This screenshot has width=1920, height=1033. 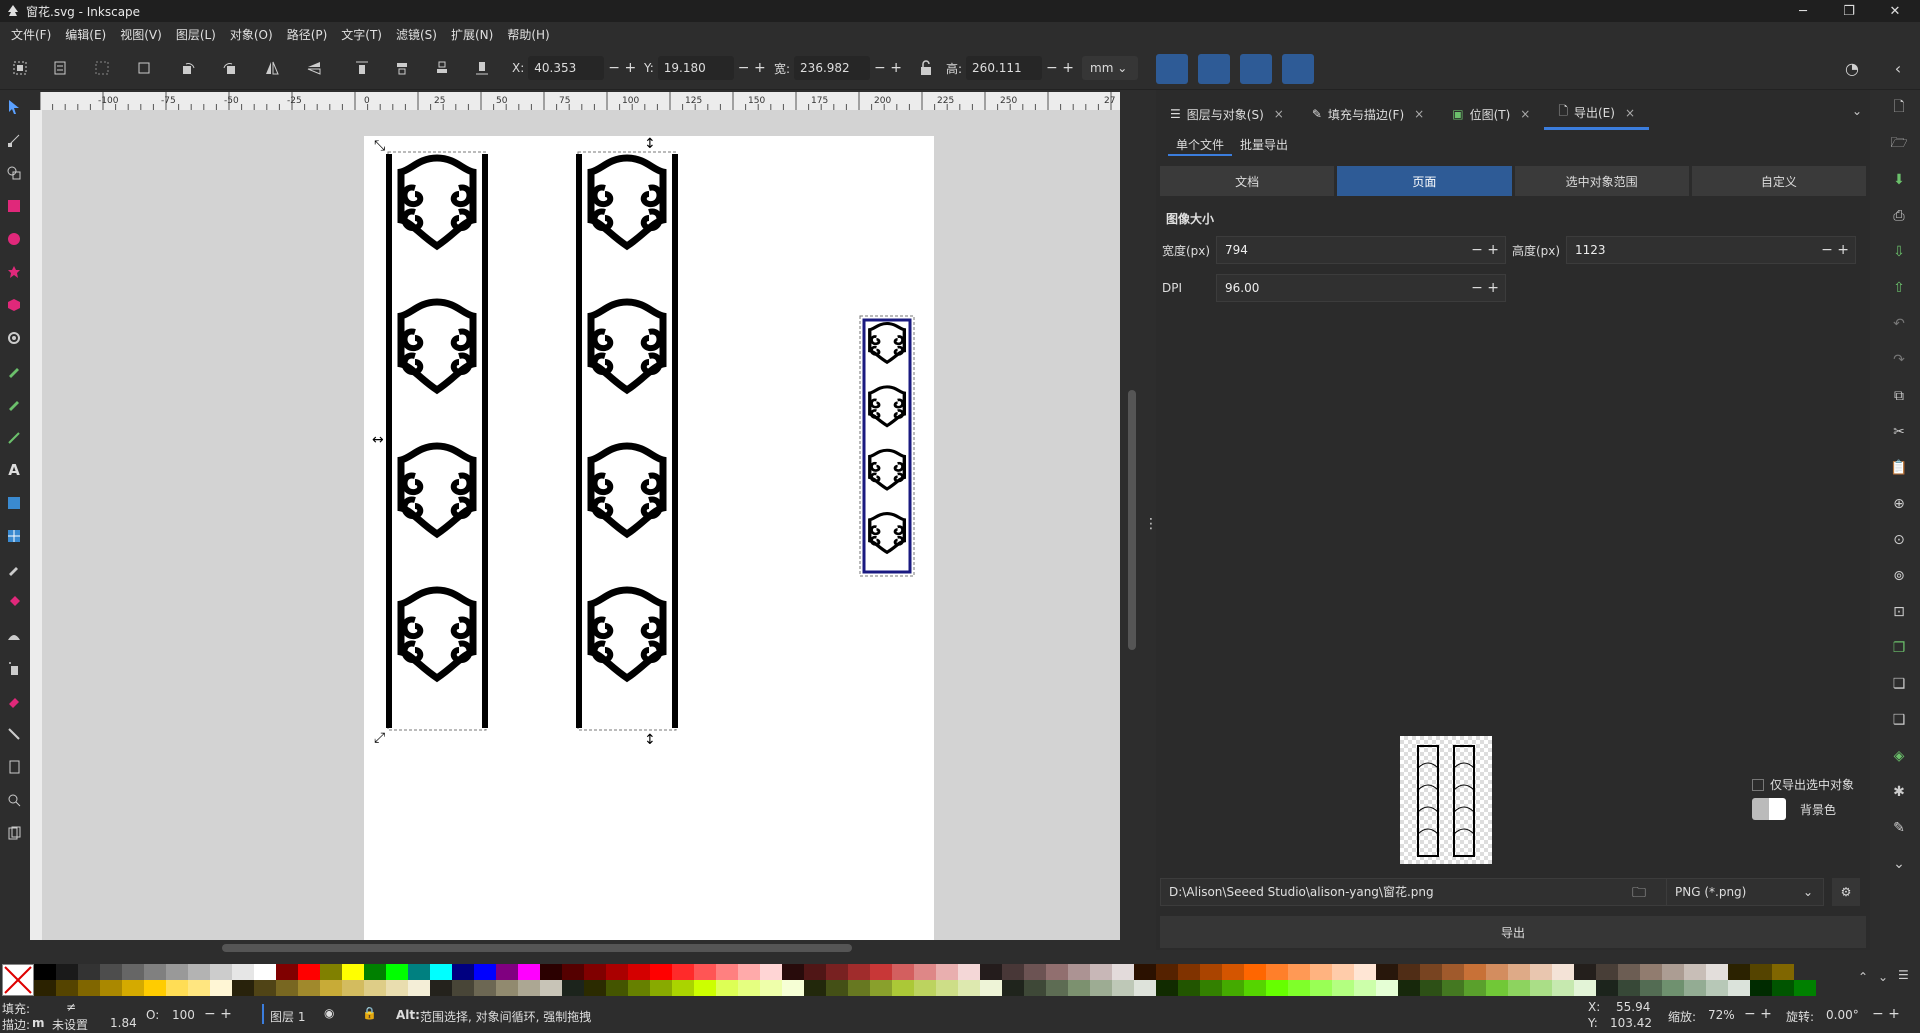 I want to click on fill-indicator: ≠, so click(x=71, y=1007).